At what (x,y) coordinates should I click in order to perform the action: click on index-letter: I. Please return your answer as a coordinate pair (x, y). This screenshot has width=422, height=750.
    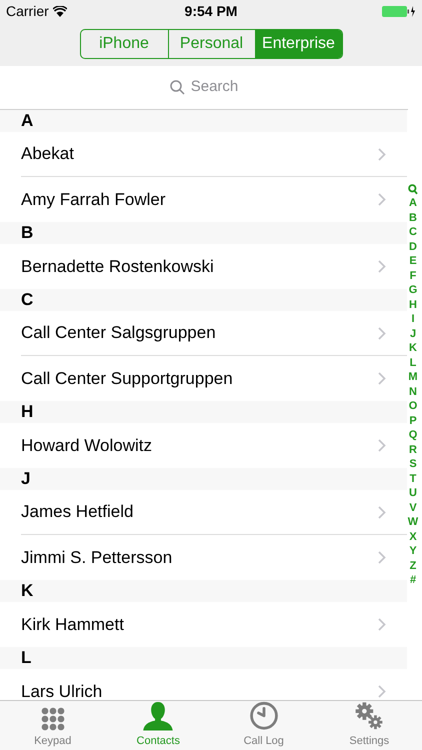
    Looking at the image, I should click on (413, 319).